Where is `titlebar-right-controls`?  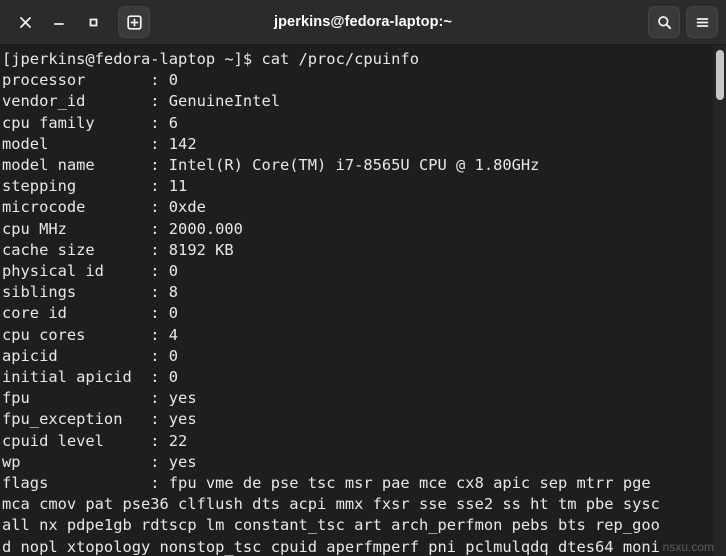
titlebar-right-controls is located at coordinates (683, 22).